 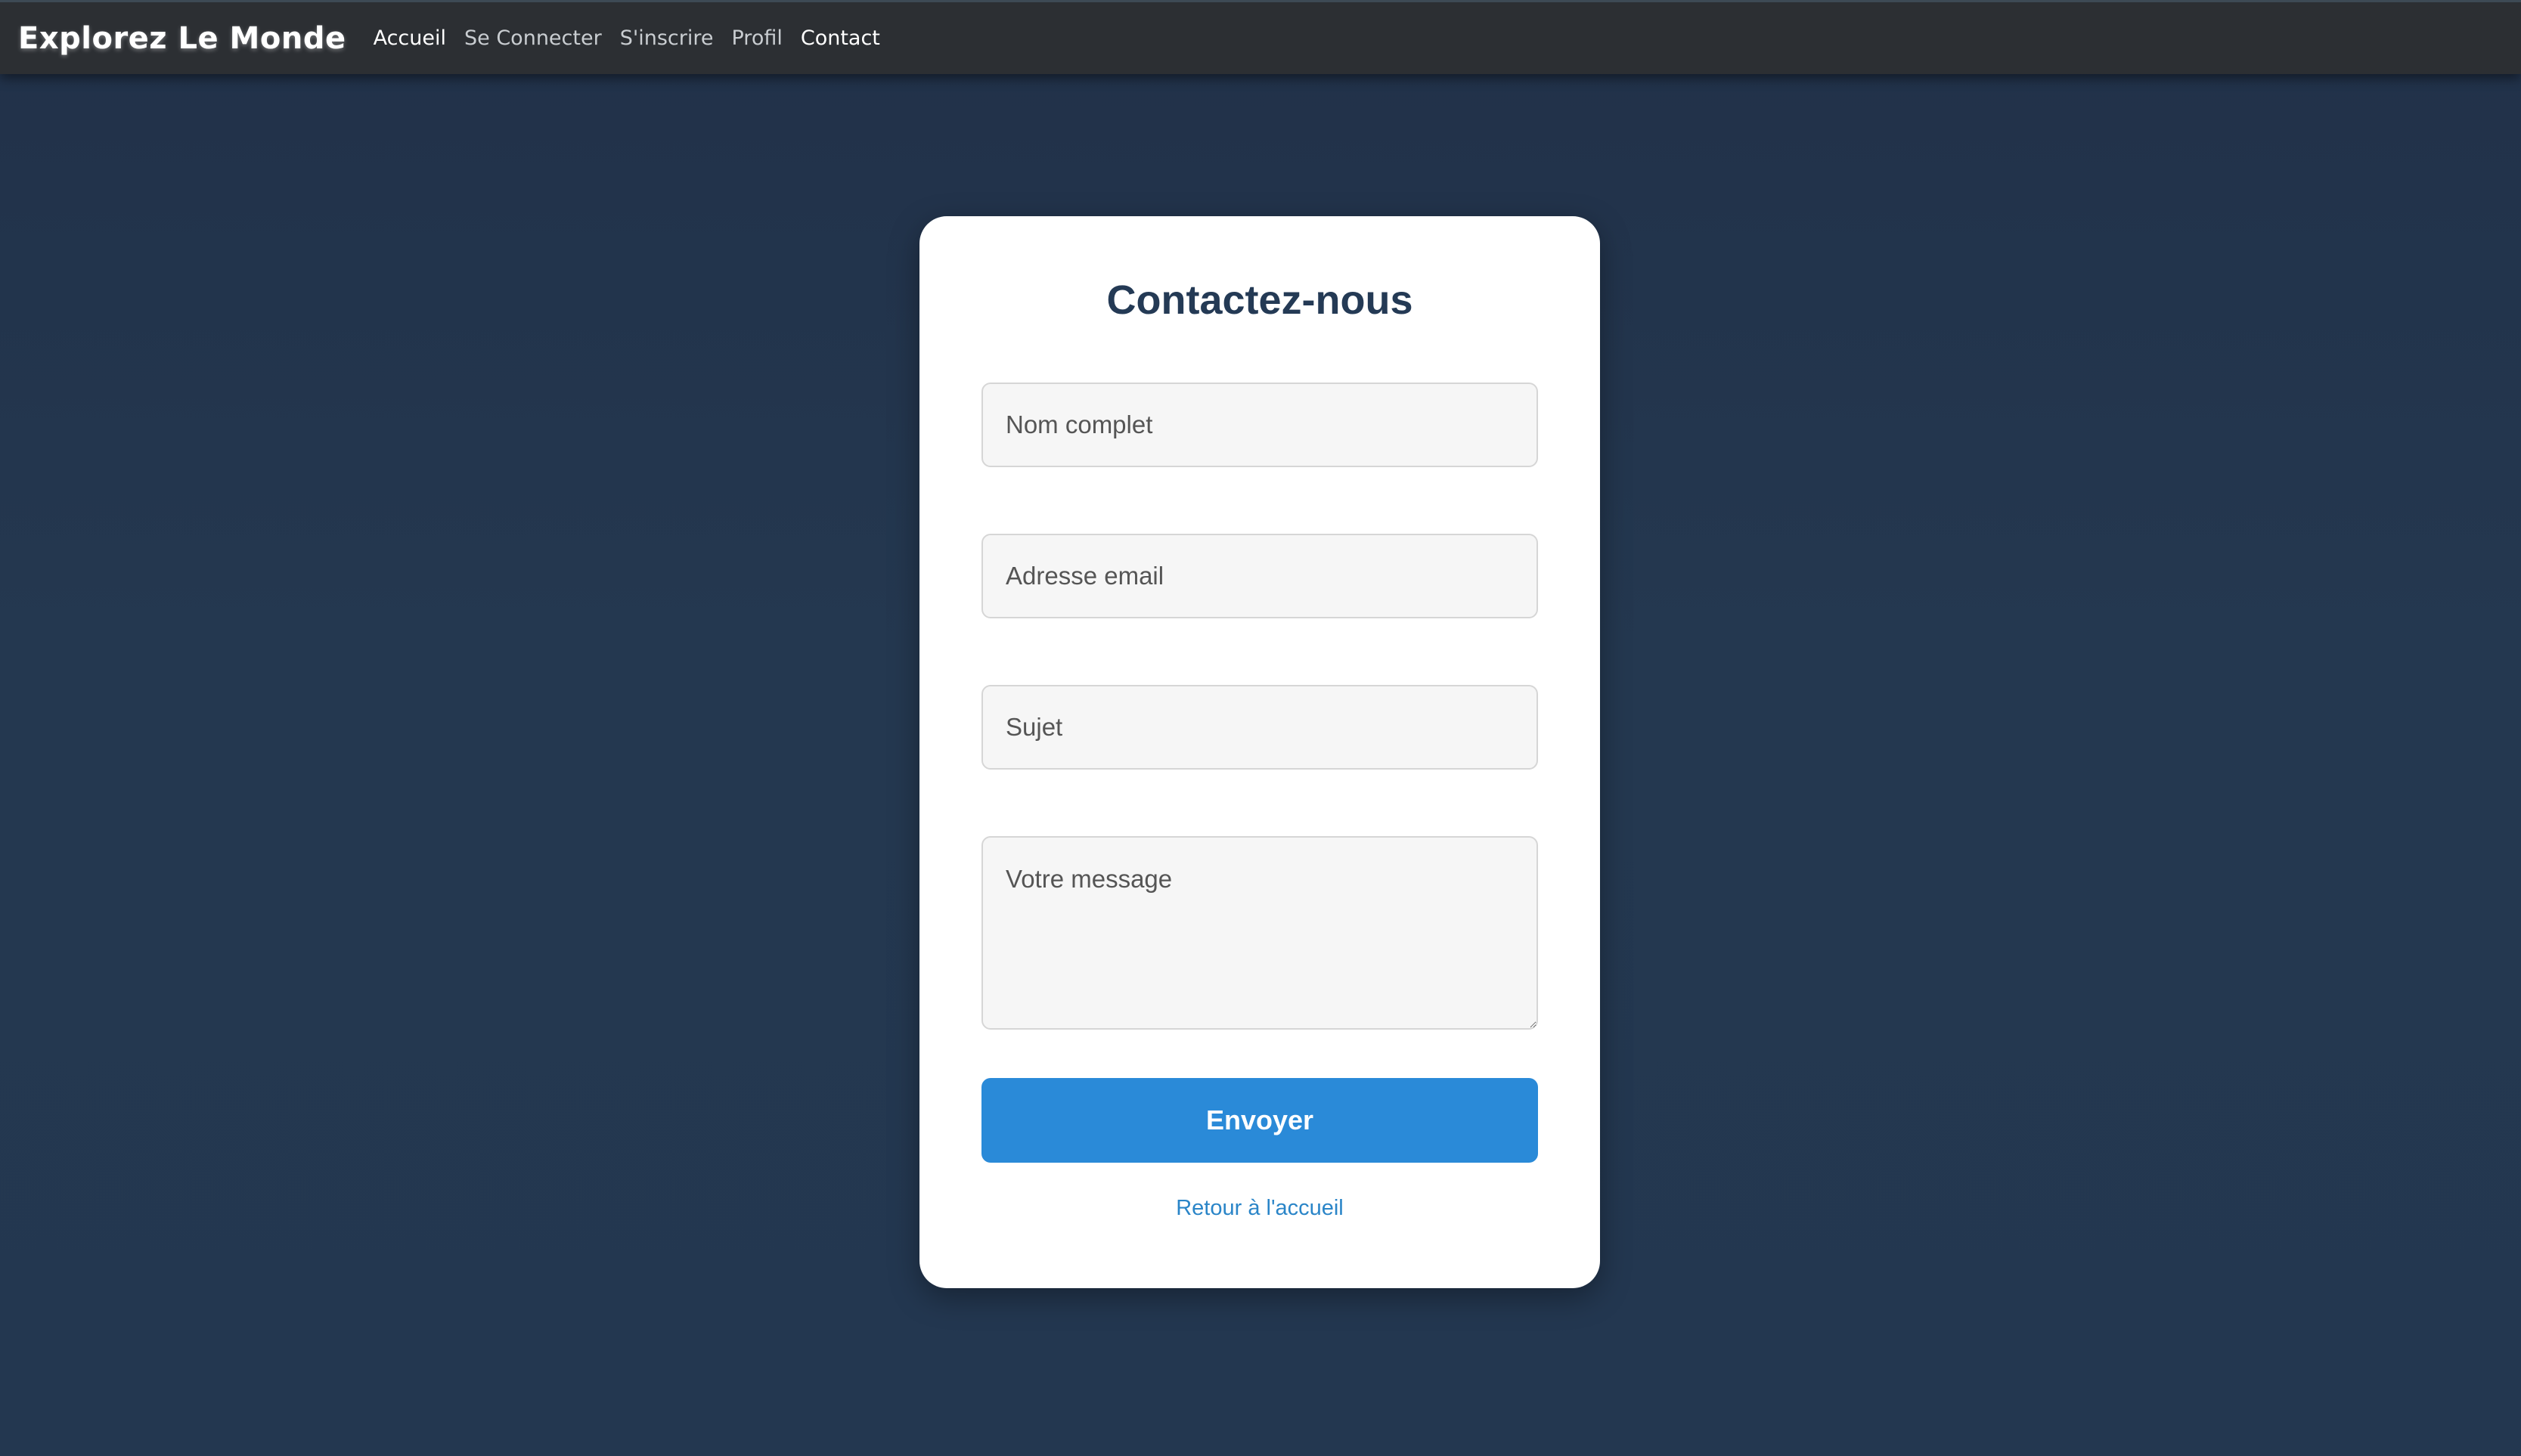 What do you see at coordinates (1259, 576) in the screenshot?
I see `email-input` at bounding box center [1259, 576].